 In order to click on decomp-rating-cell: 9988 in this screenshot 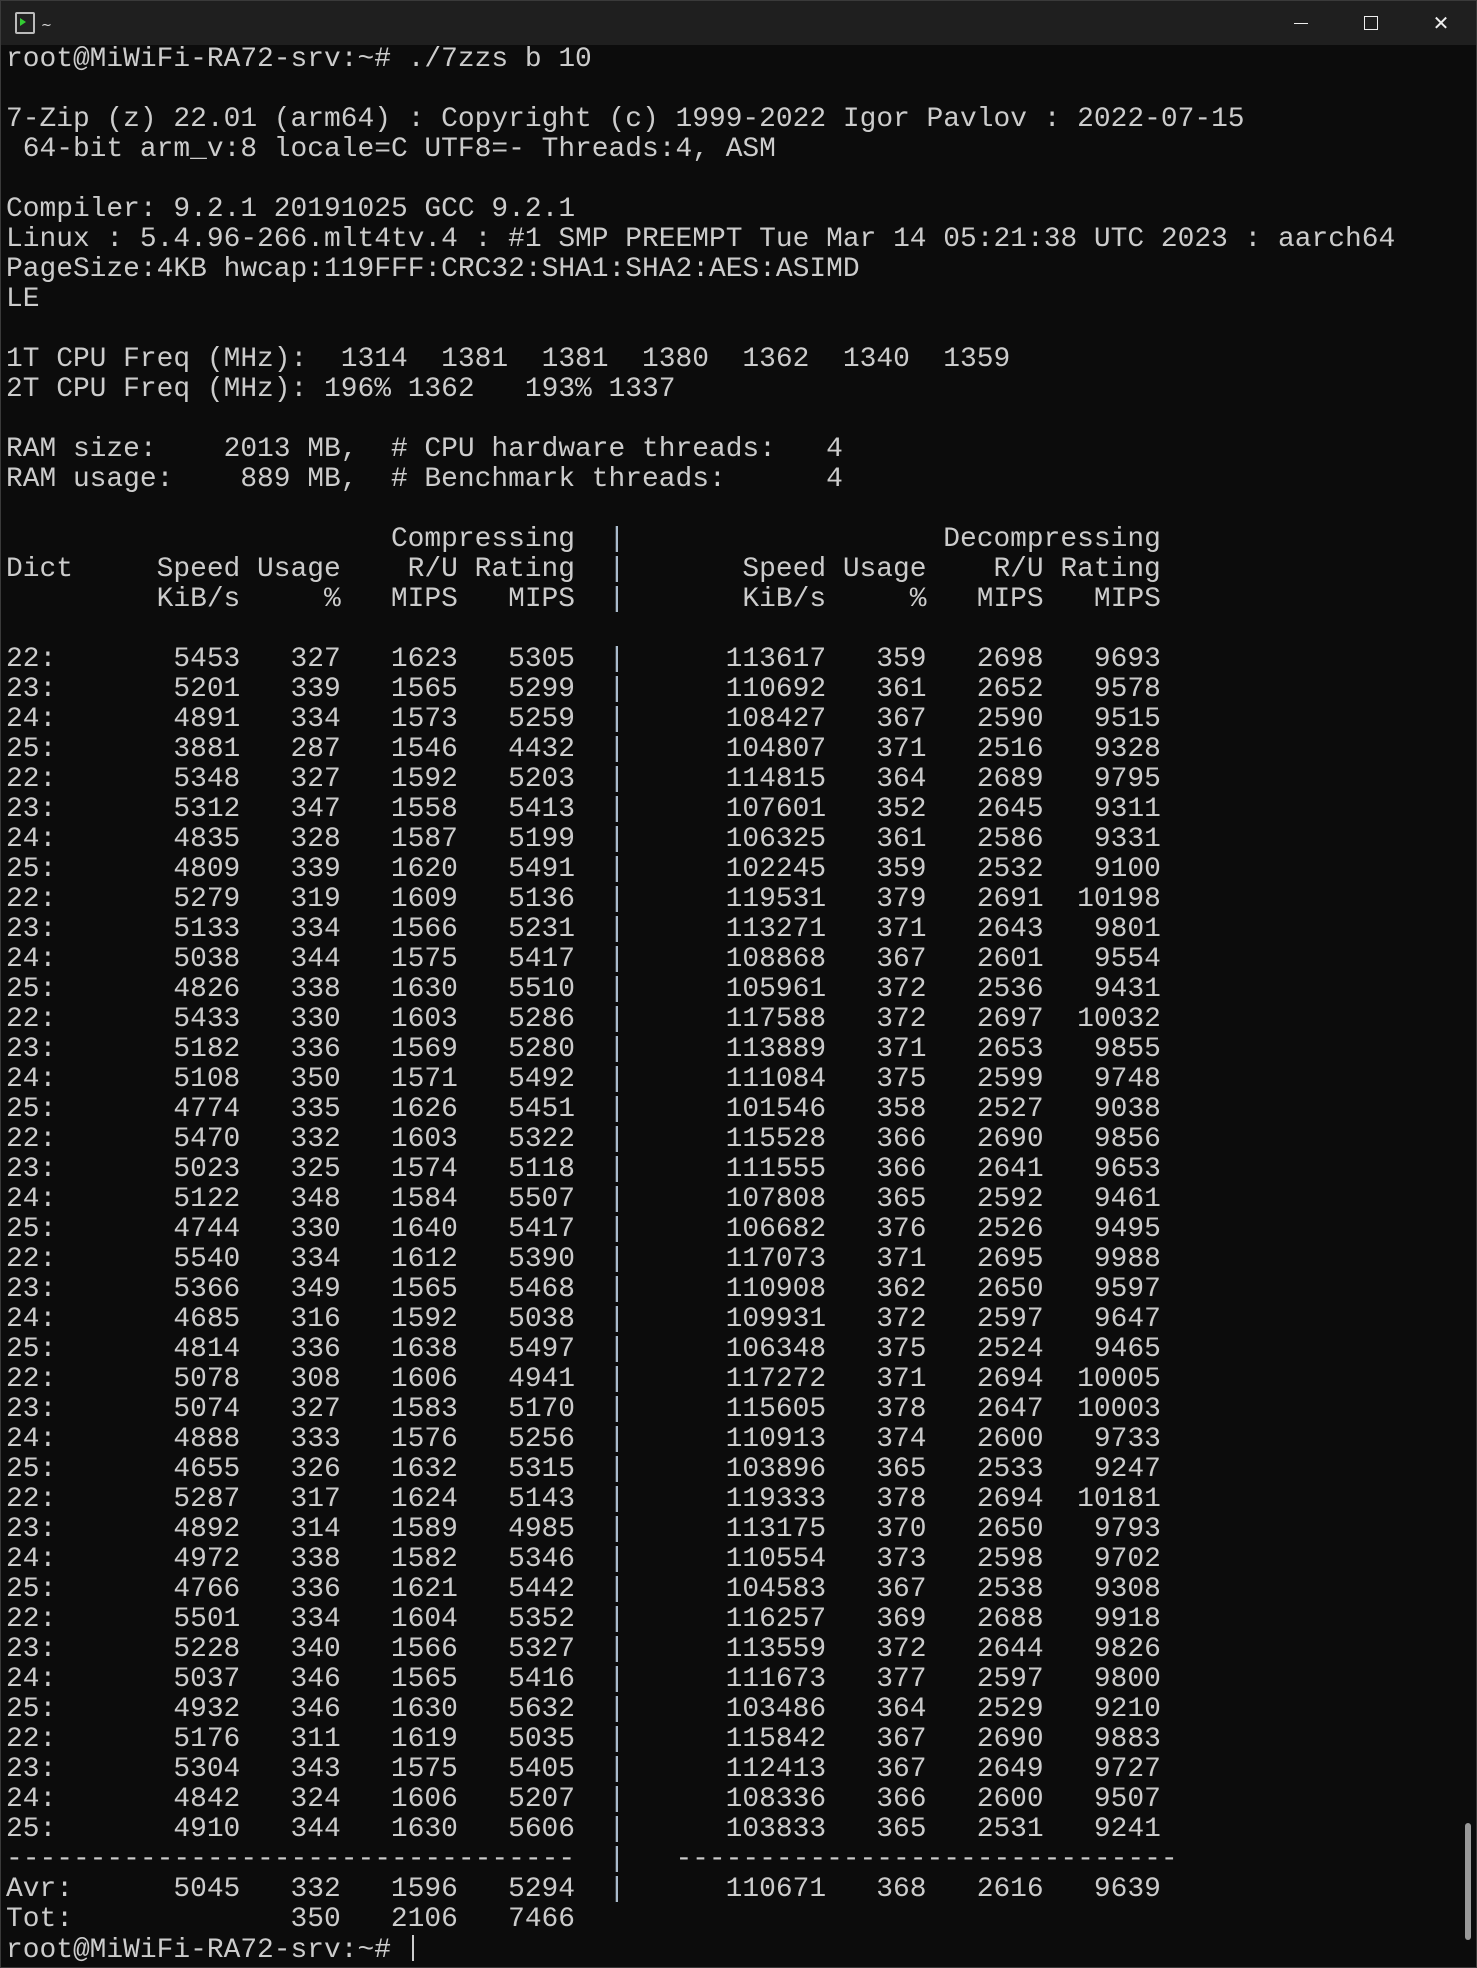, I will do `click(1127, 1259)`.